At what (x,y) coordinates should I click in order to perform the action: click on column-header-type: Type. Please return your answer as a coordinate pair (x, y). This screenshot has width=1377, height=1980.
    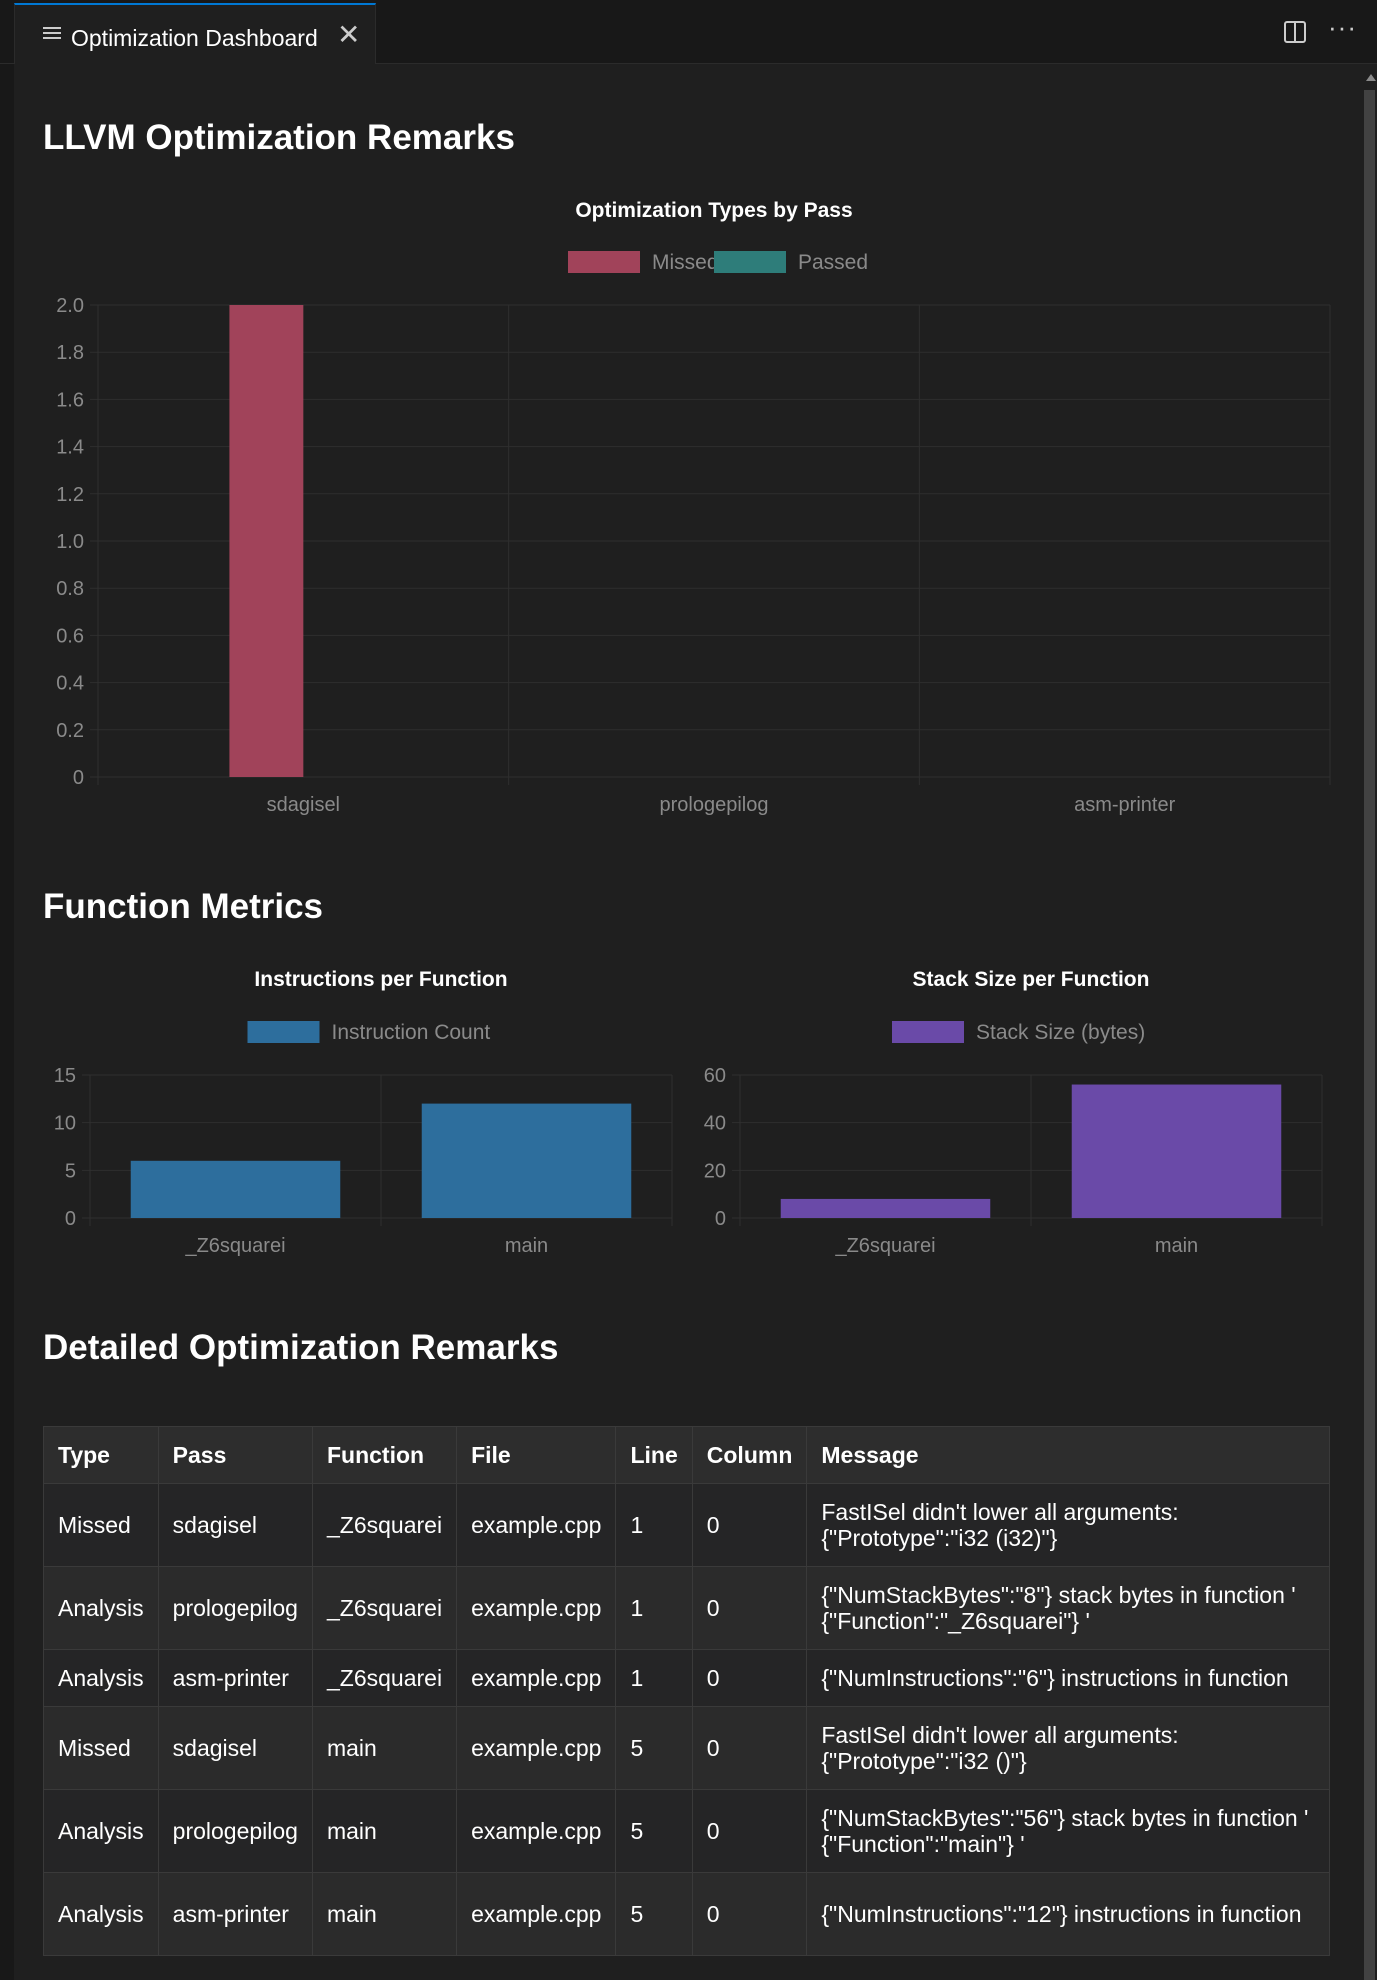
    Looking at the image, I should click on (101, 1455).